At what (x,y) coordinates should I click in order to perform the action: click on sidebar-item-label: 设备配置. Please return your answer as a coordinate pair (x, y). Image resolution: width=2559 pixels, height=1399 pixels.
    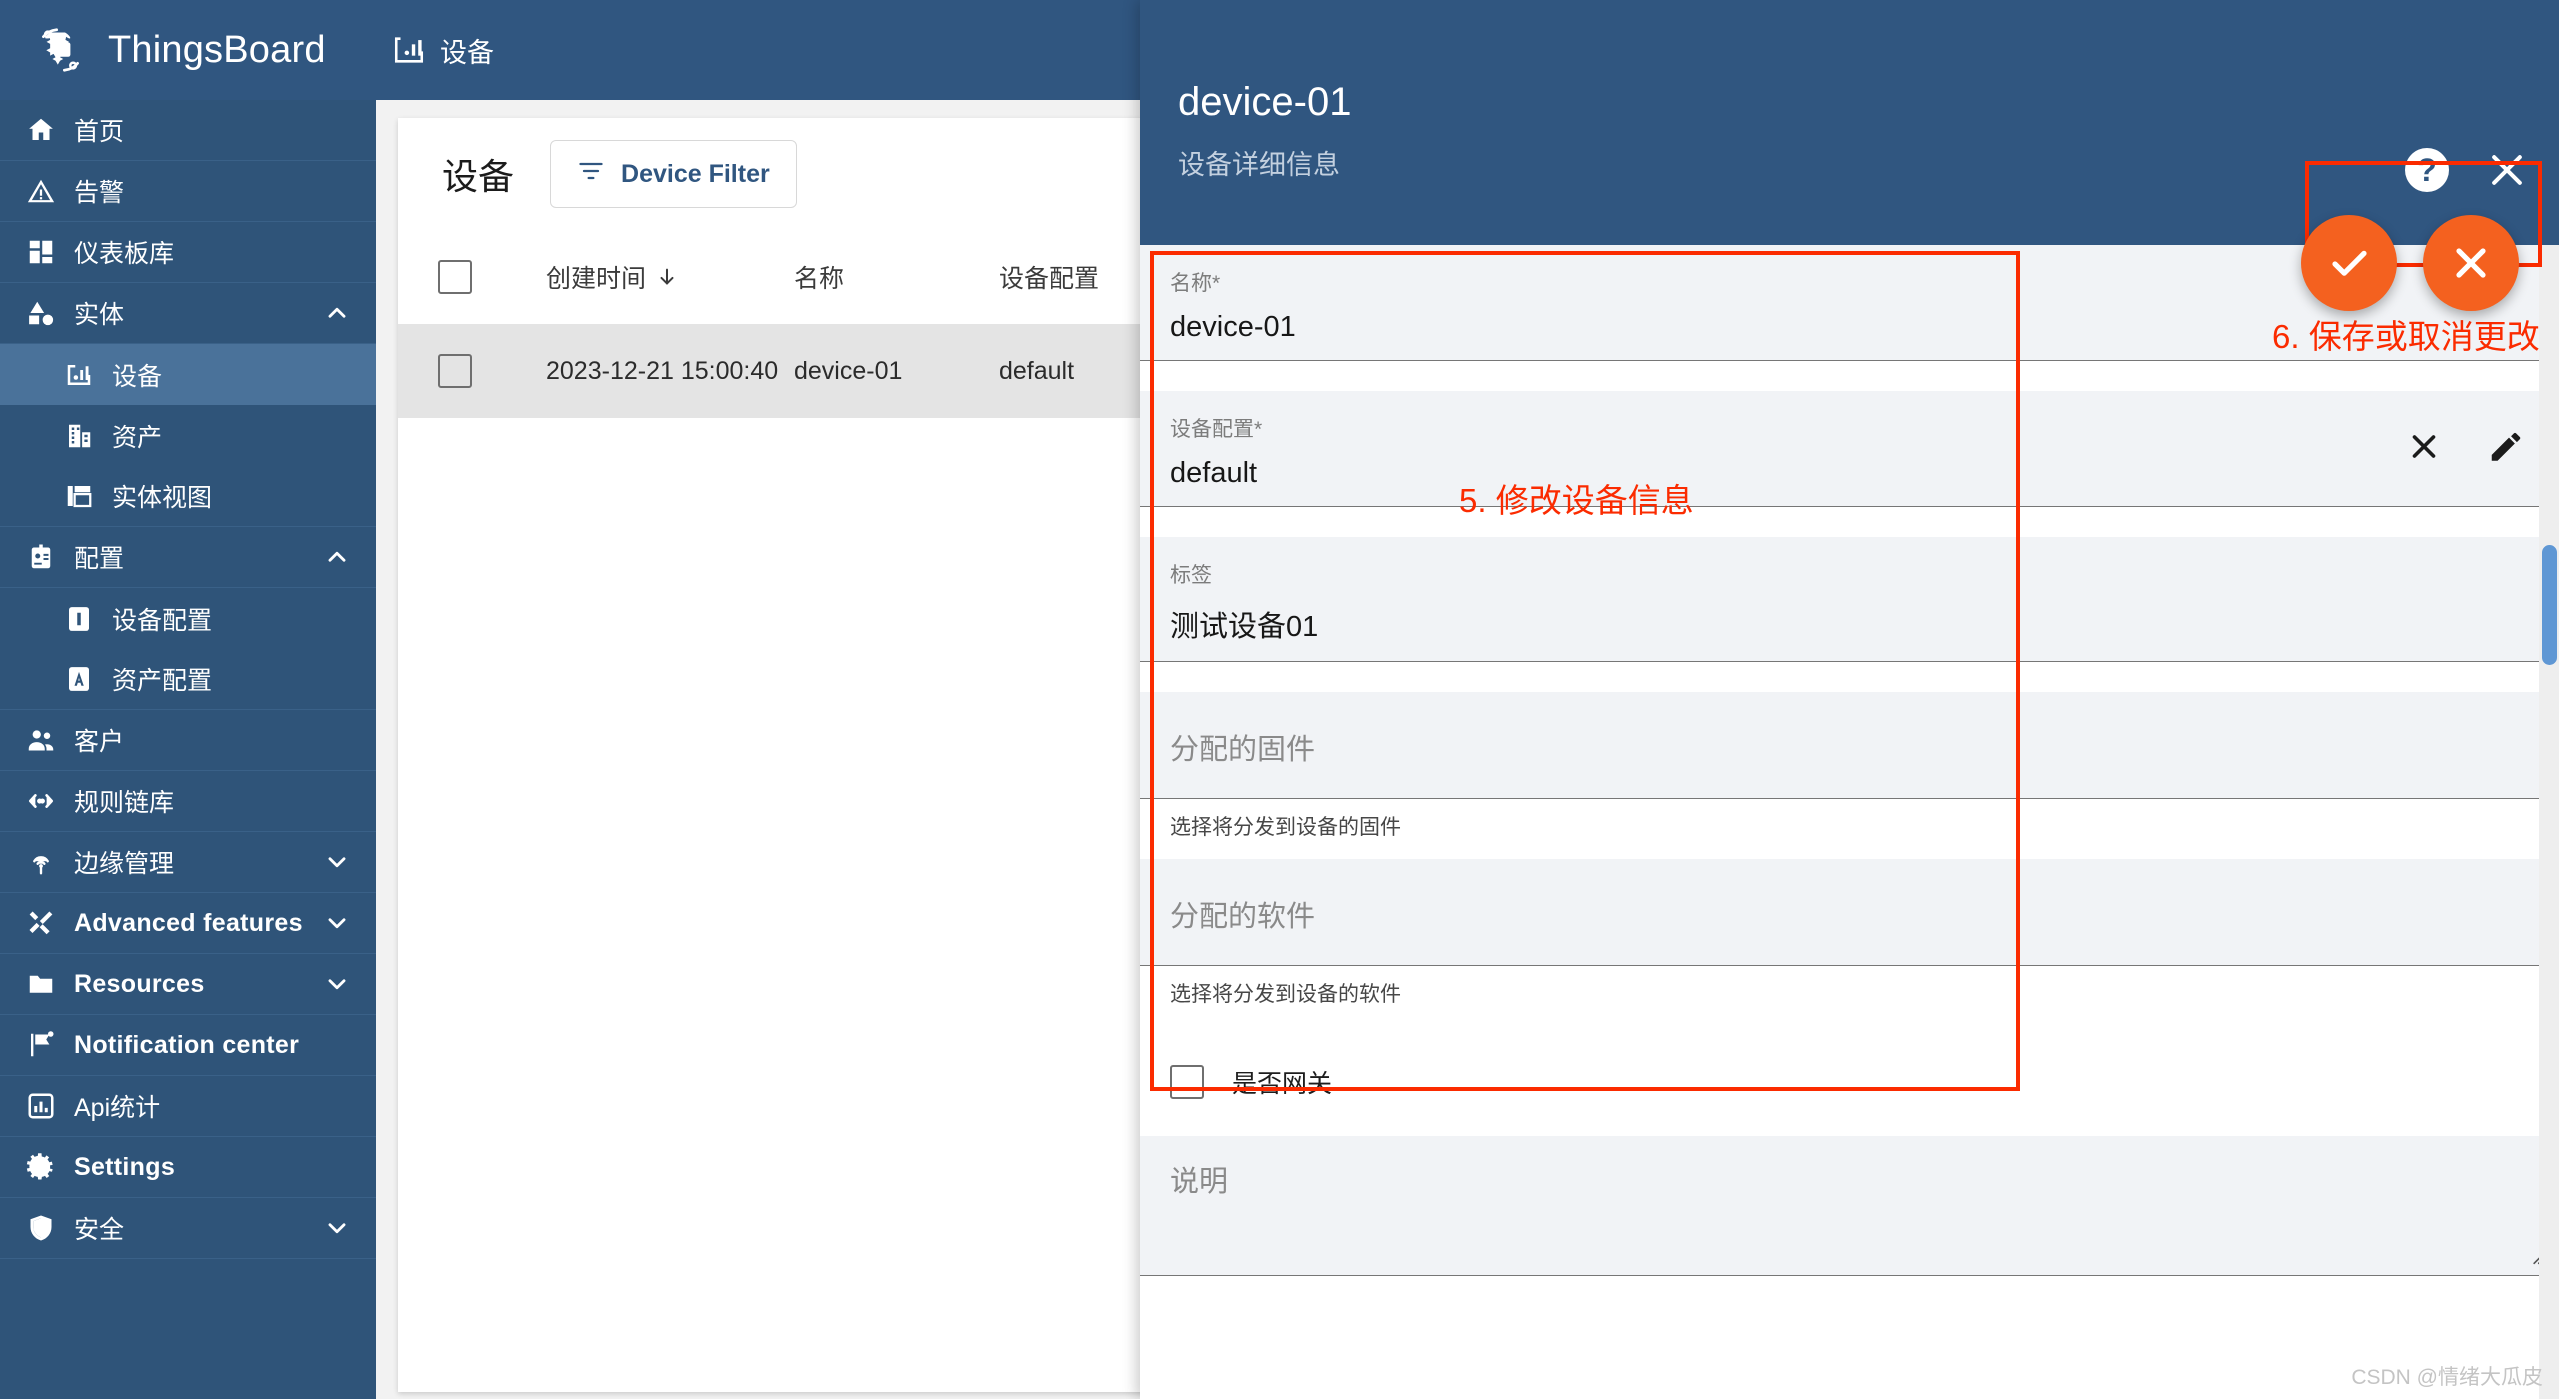
    Looking at the image, I should click on (162, 620).